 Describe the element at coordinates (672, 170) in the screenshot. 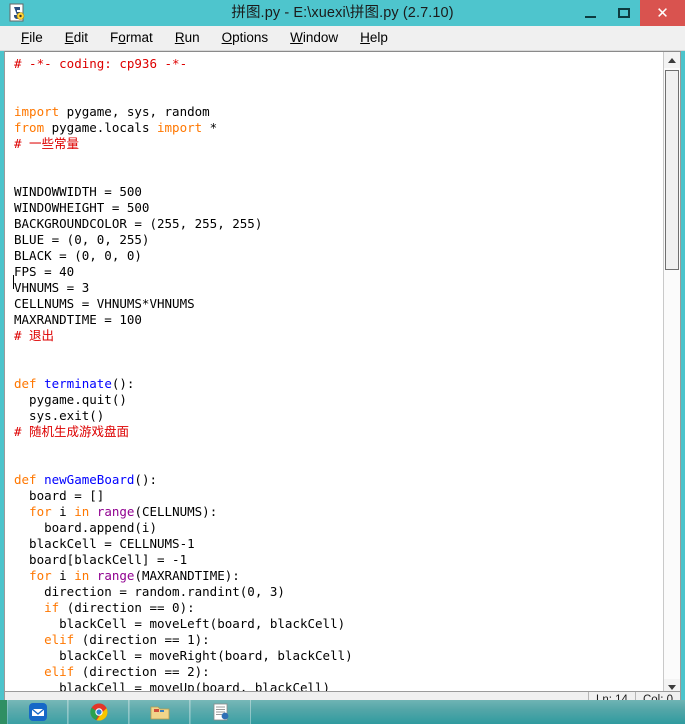

I see `scrollbar-thumb` at that location.